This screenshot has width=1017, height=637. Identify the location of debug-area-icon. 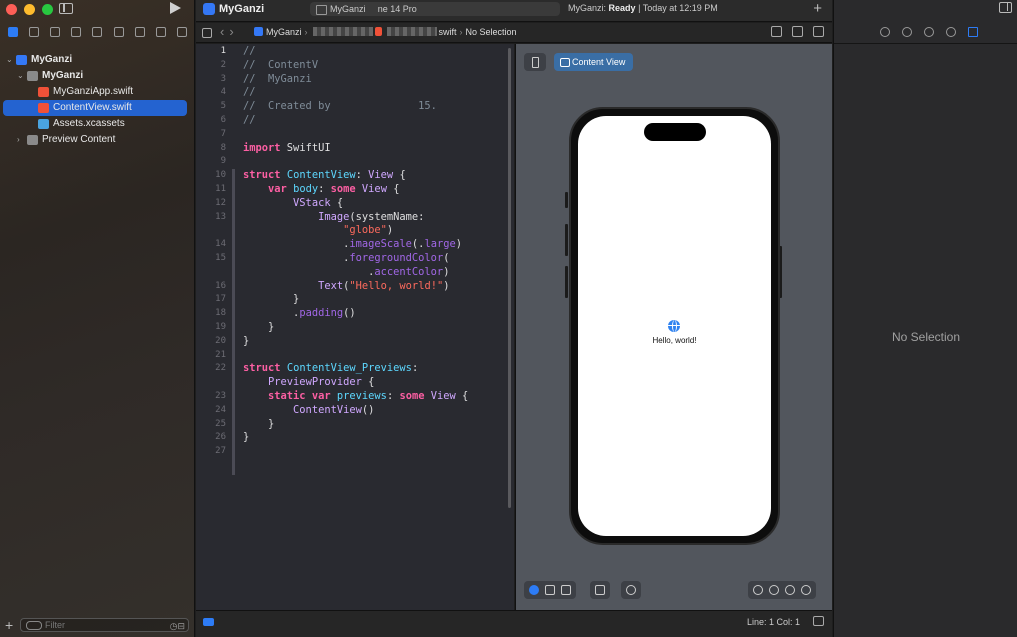
(208, 622).